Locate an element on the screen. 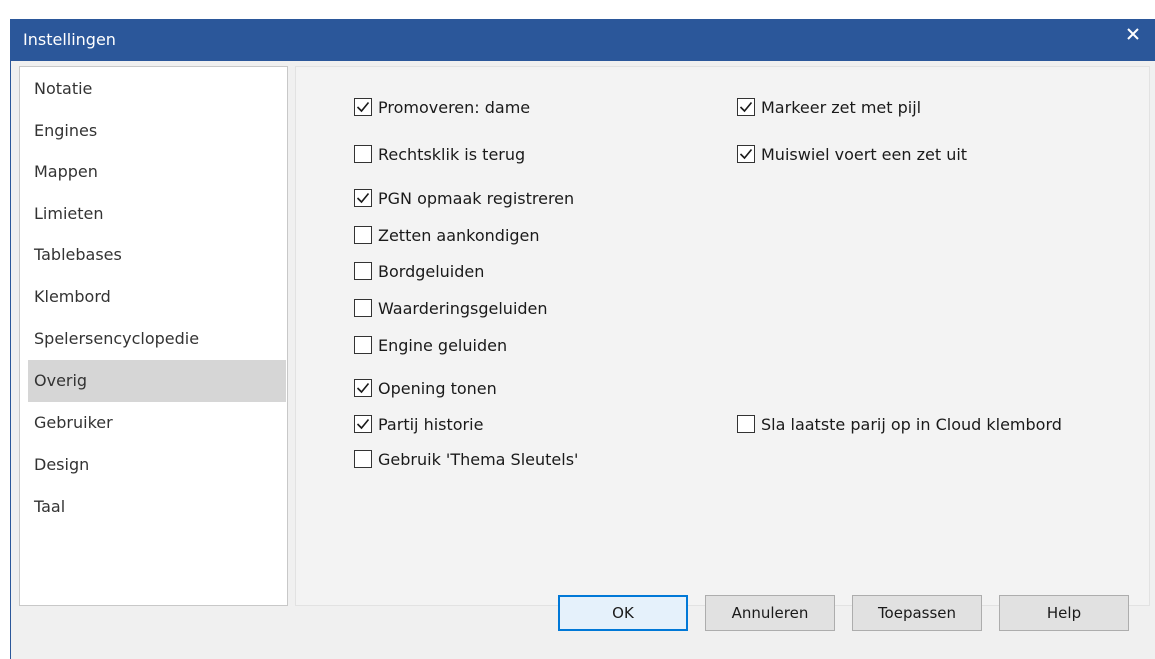  waardering-checkbox is located at coordinates (363, 308).